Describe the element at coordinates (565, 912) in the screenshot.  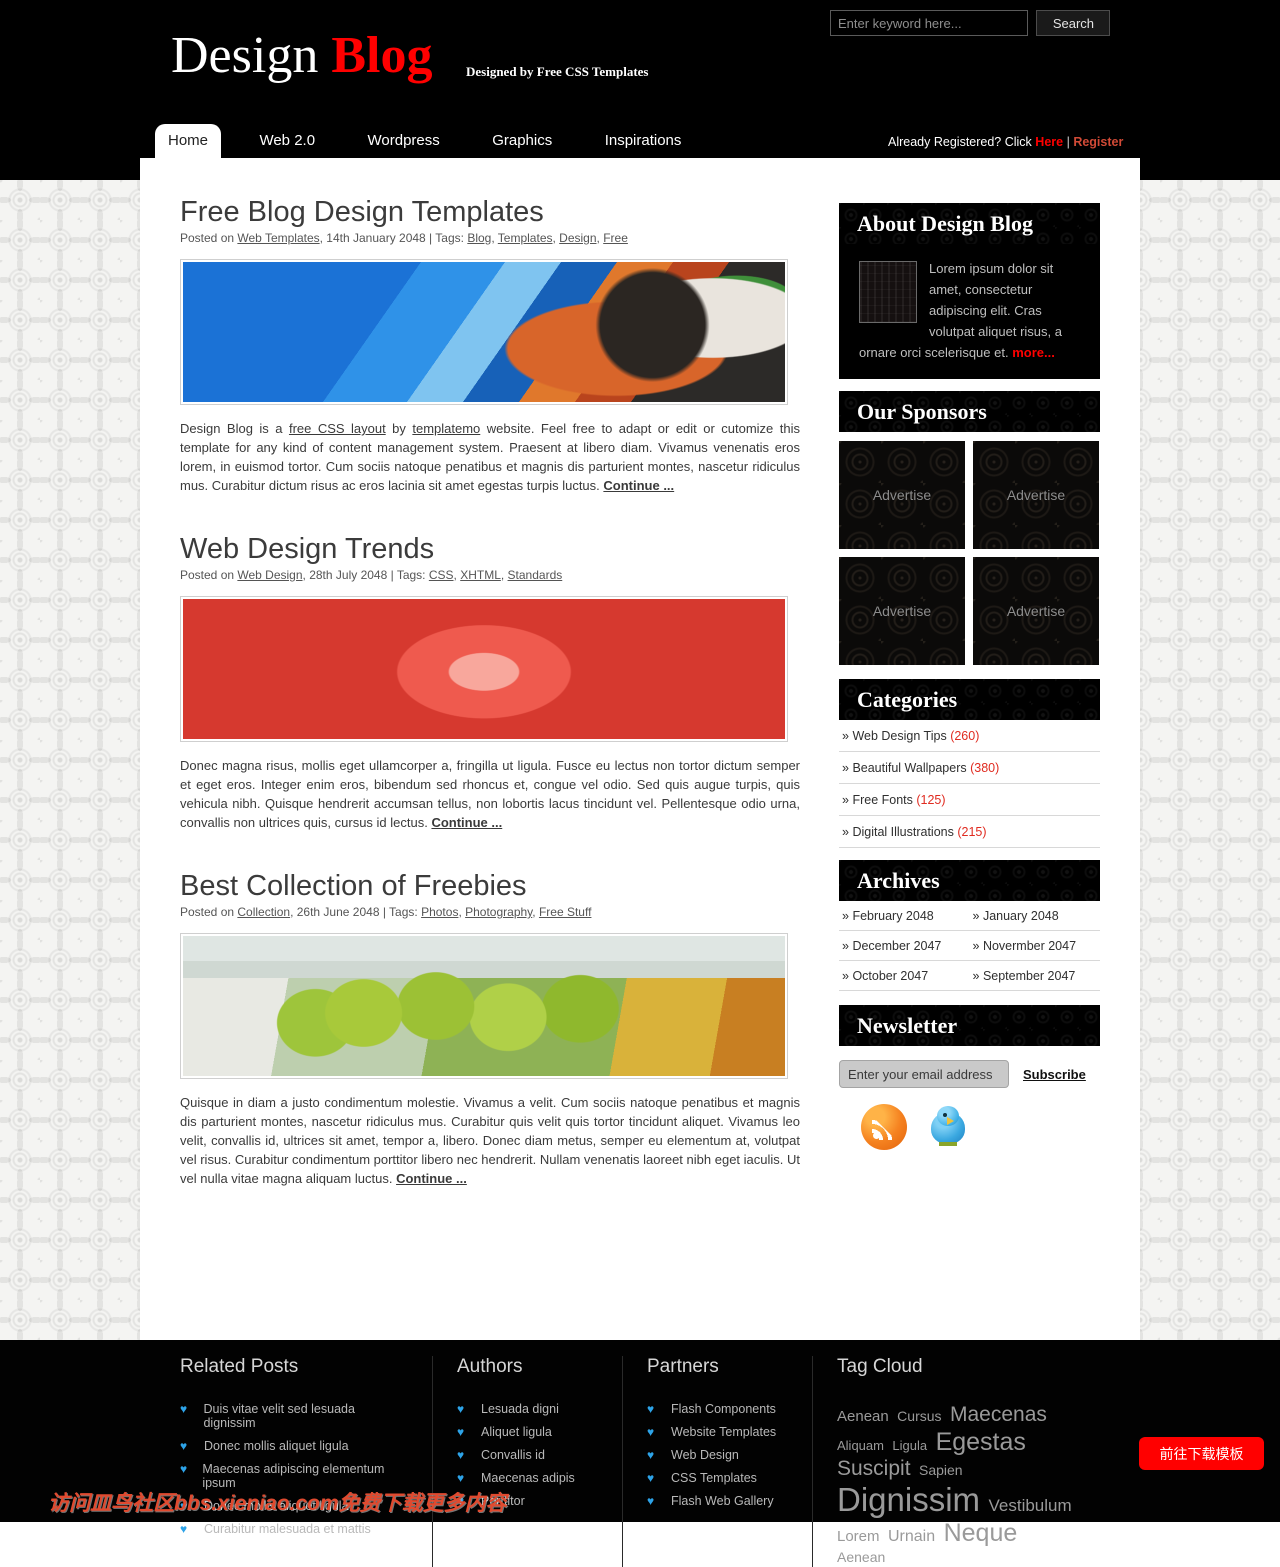
I see `post-tag-link: Free Stuff` at that location.